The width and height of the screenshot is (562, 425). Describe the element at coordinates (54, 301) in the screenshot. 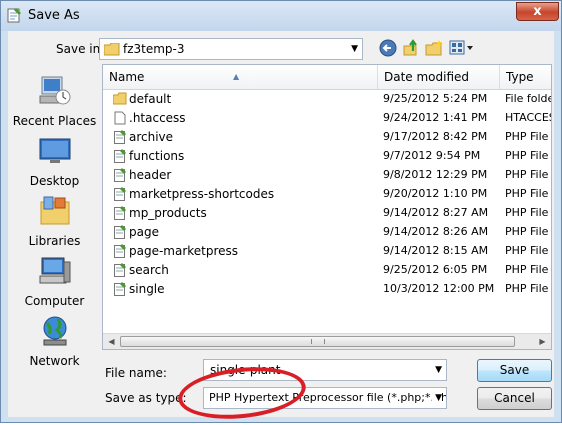

I see `place-label: Computer` at that location.